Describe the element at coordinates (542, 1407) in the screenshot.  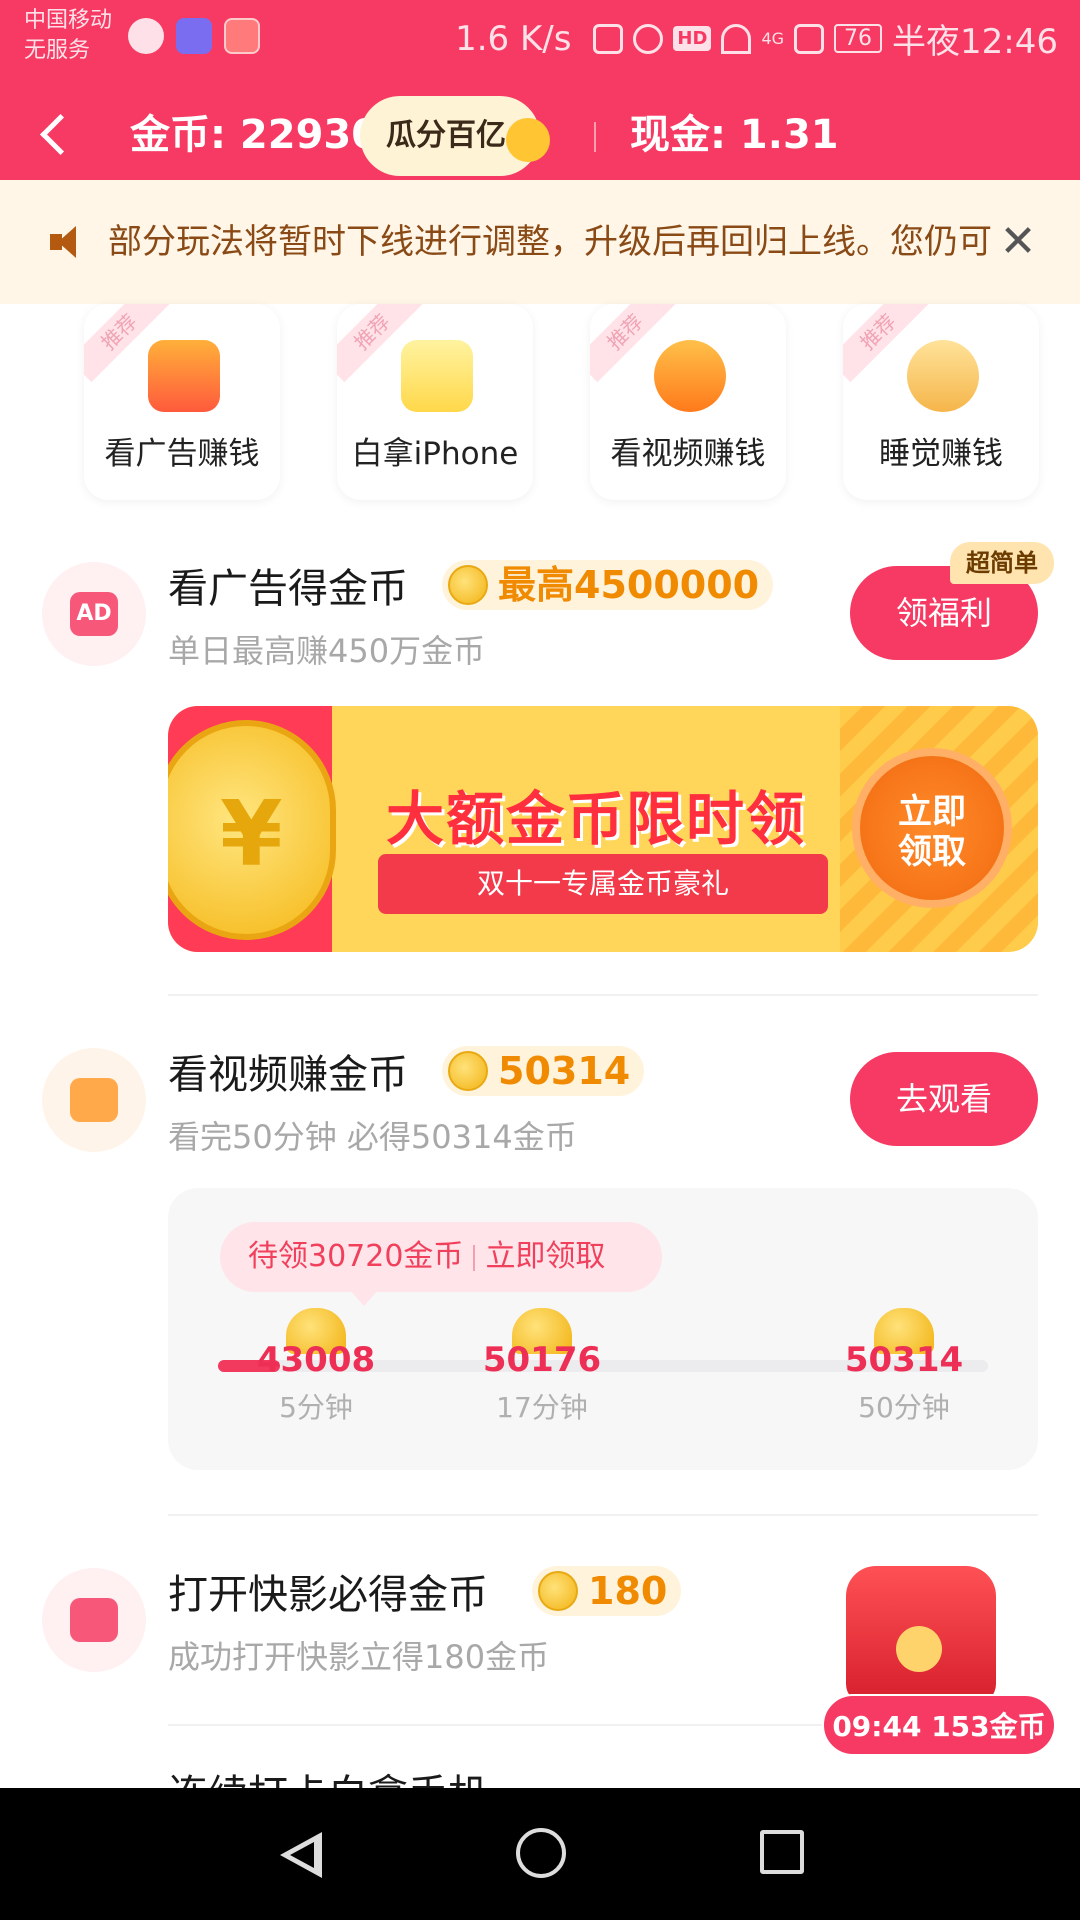
I see `milestone-time: 17分钟` at that location.